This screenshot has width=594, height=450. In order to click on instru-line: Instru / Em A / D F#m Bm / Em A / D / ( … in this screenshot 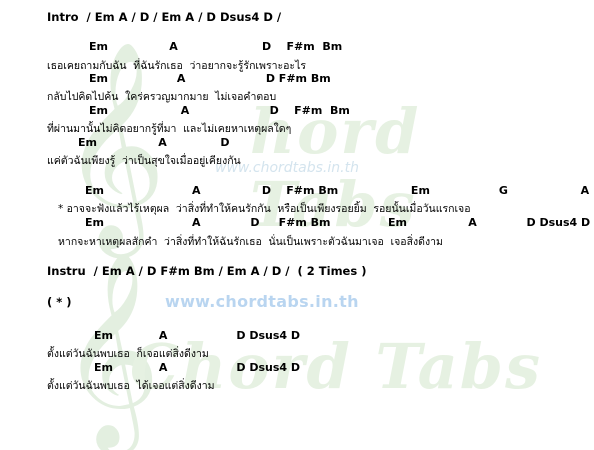, I will do `click(207, 271)`.